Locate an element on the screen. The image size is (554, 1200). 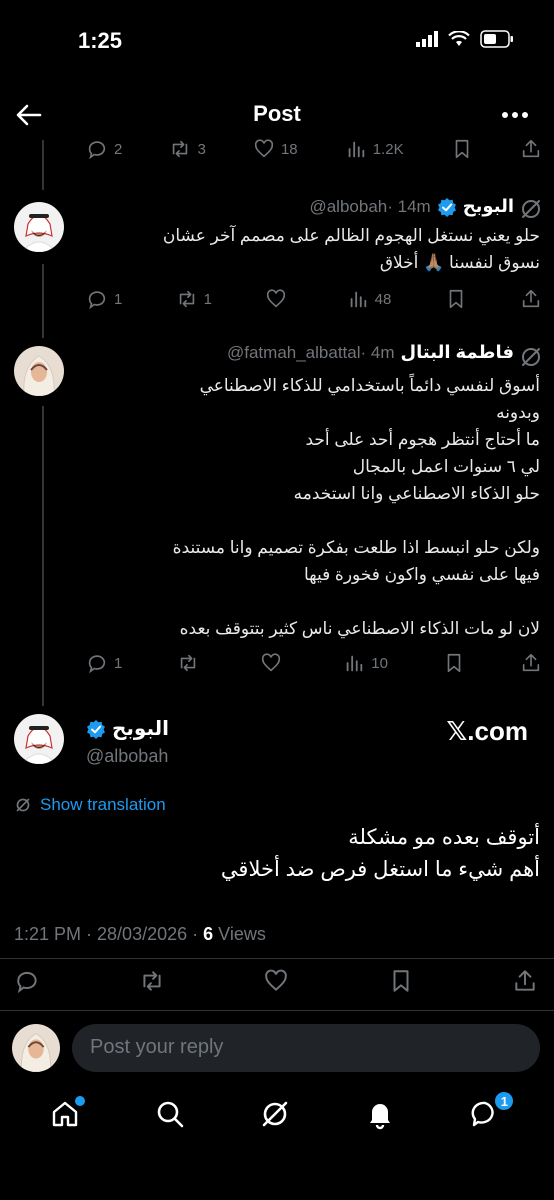
nav-notifications is located at coordinates (382, 1116).